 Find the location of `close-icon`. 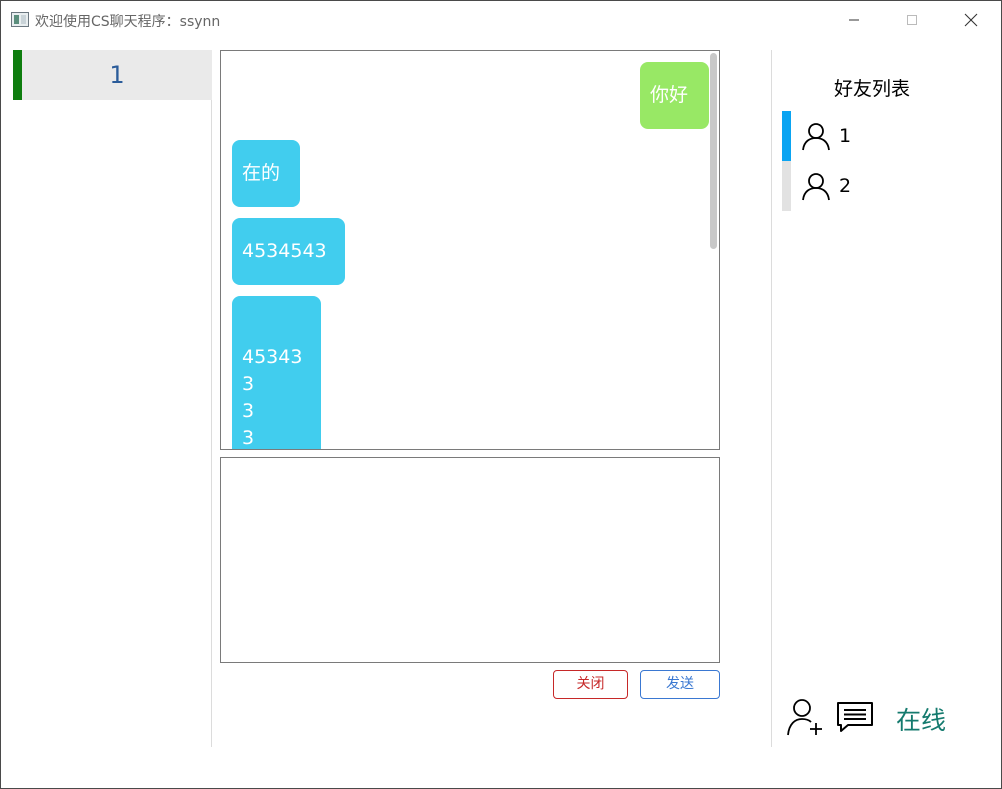

close-icon is located at coordinates (971, 20).